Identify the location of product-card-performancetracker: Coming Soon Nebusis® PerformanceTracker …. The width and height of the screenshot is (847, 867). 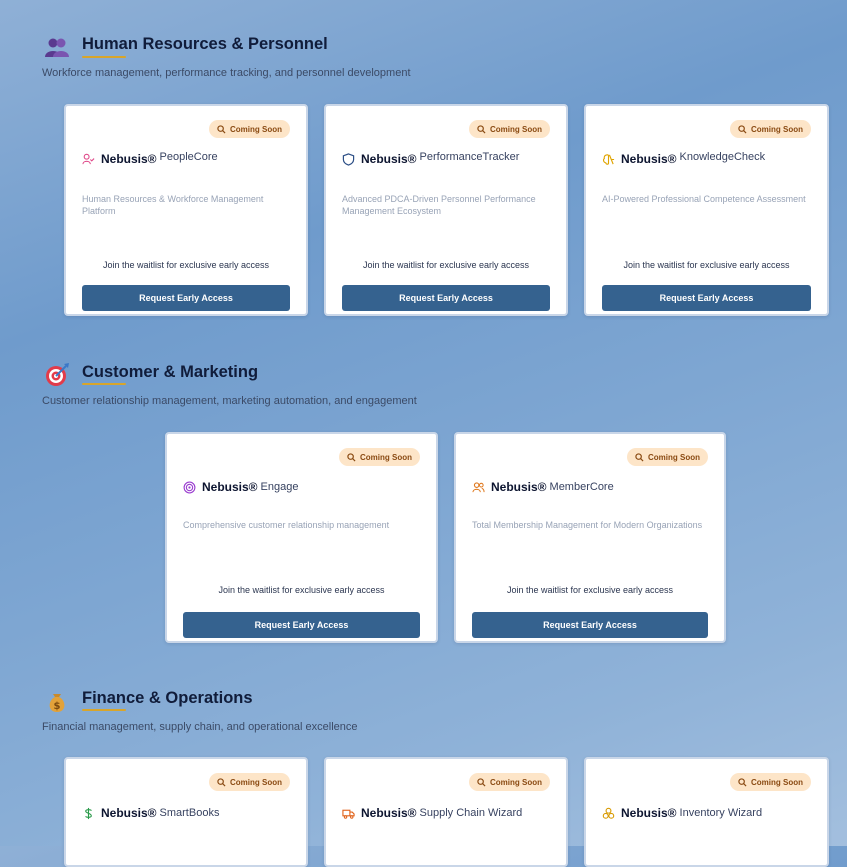
(446, 210).